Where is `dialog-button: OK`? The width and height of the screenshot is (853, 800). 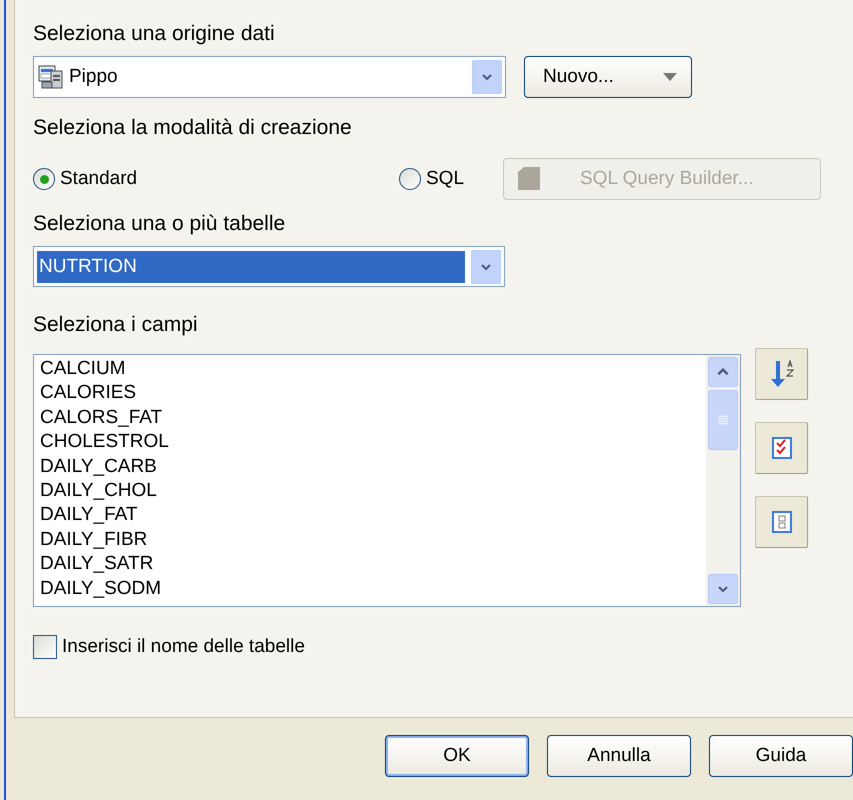
dialog-button: OK is located at coordinates (457, 756).